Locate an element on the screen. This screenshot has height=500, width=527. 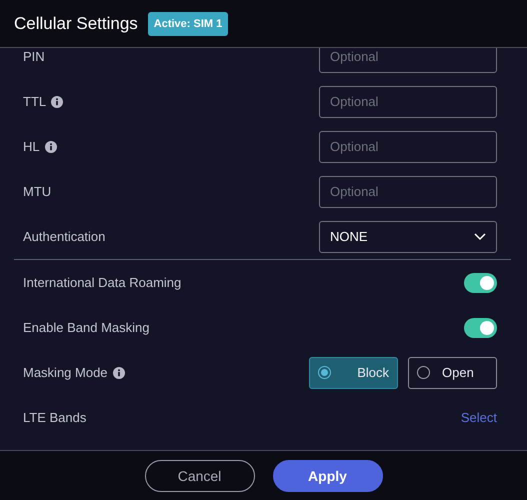
radio-option: Open is located at coordinates (452, 372).